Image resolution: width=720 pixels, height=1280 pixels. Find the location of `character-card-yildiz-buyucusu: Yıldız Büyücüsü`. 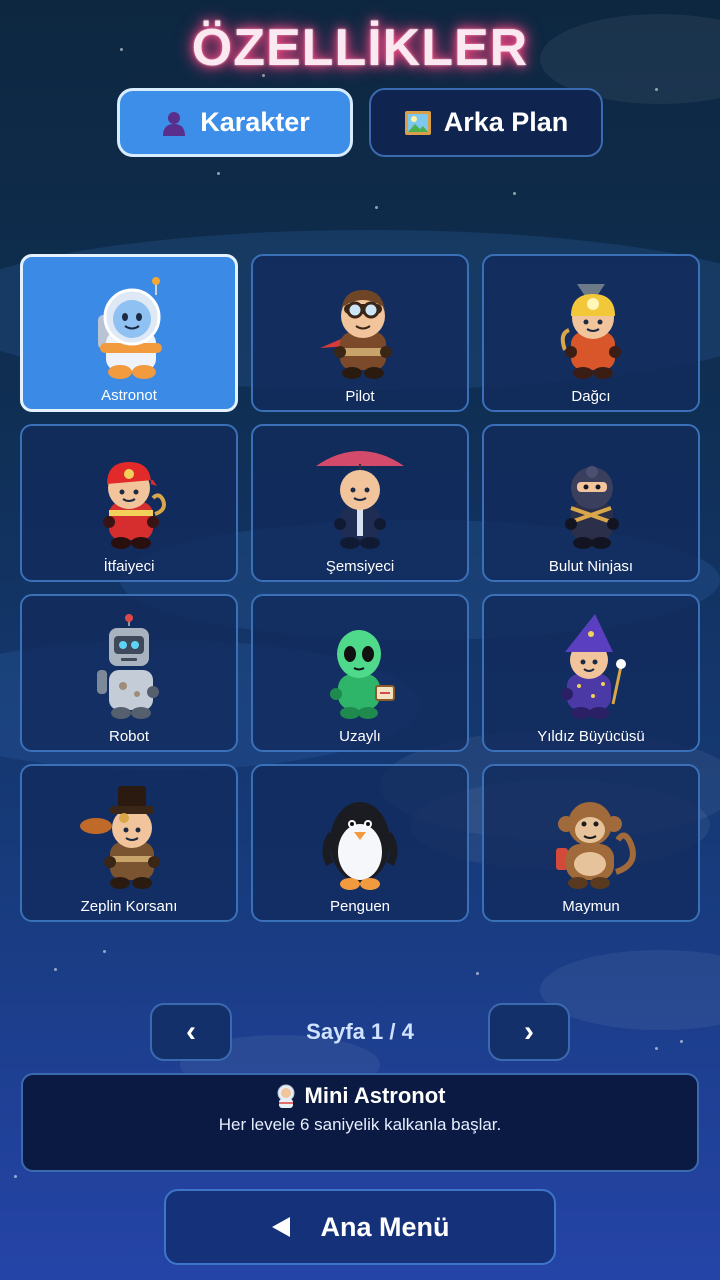

character-card-yildiz-buyucusu: Yıldız Büyücüsü is located at coordinates (591, 673).